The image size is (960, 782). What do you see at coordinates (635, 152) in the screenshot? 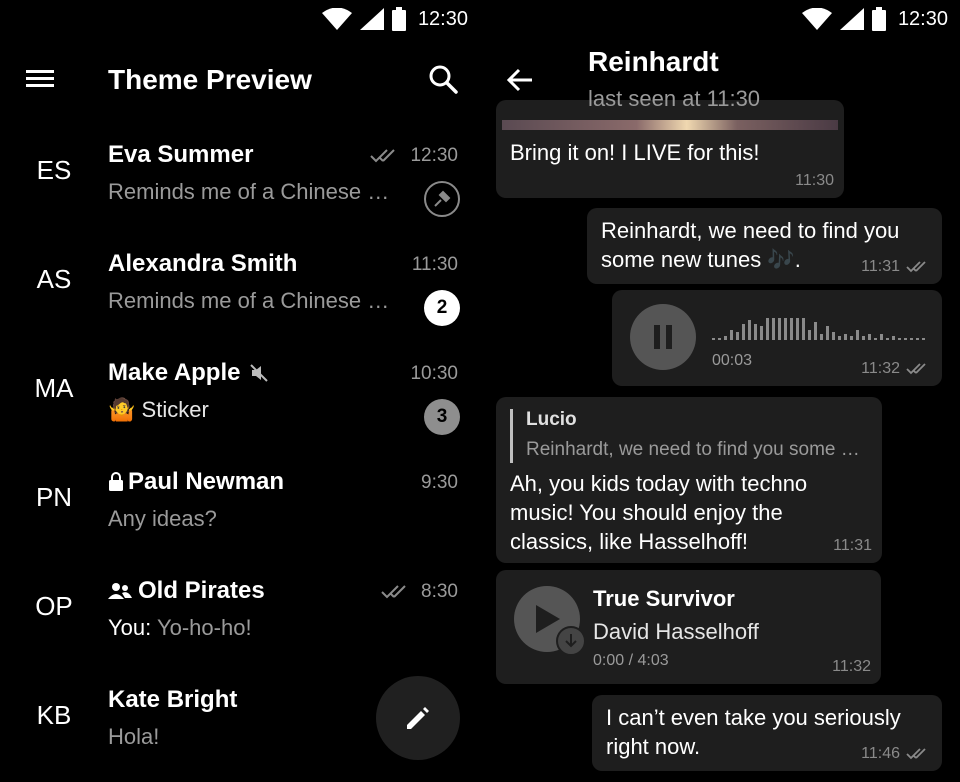
I see `message-text: Bring it on! I LIVE for this!` at bounding box center [635, 152].